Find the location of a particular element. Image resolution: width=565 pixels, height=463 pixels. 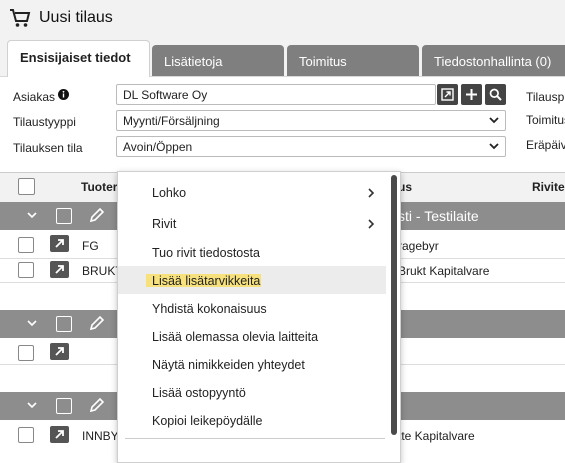

menu-item-combine-entity: Yhdistä kokonaisuus is located at coordinates (209, 309).